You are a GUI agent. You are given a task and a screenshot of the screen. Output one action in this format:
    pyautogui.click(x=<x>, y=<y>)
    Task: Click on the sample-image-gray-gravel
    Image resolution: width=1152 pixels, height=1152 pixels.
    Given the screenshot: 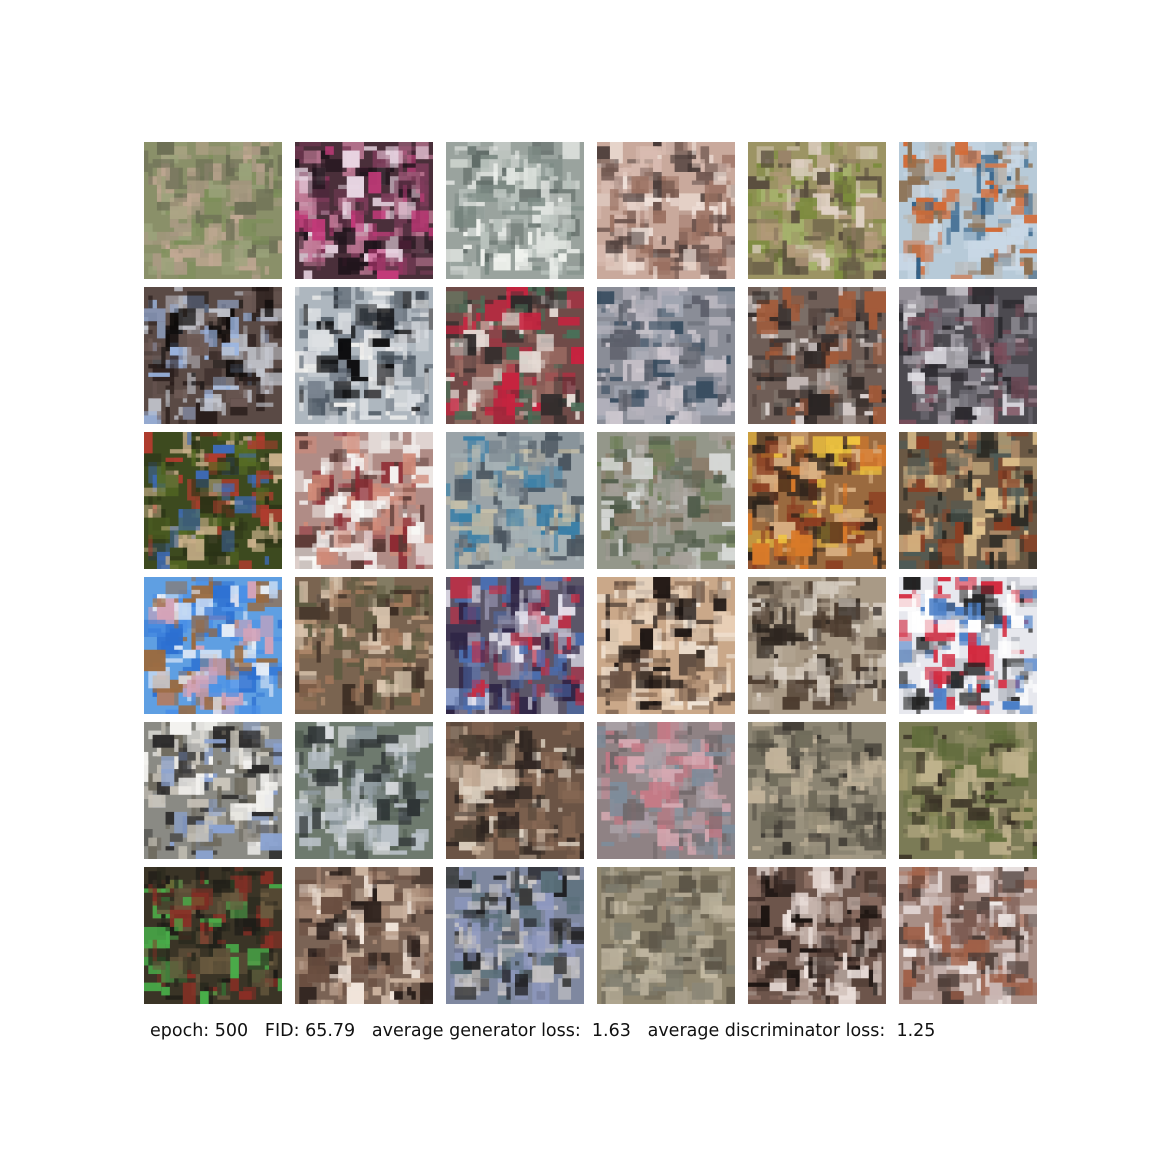 What is the action you would take?
    pyautogui.click(x=666, y=355)
    